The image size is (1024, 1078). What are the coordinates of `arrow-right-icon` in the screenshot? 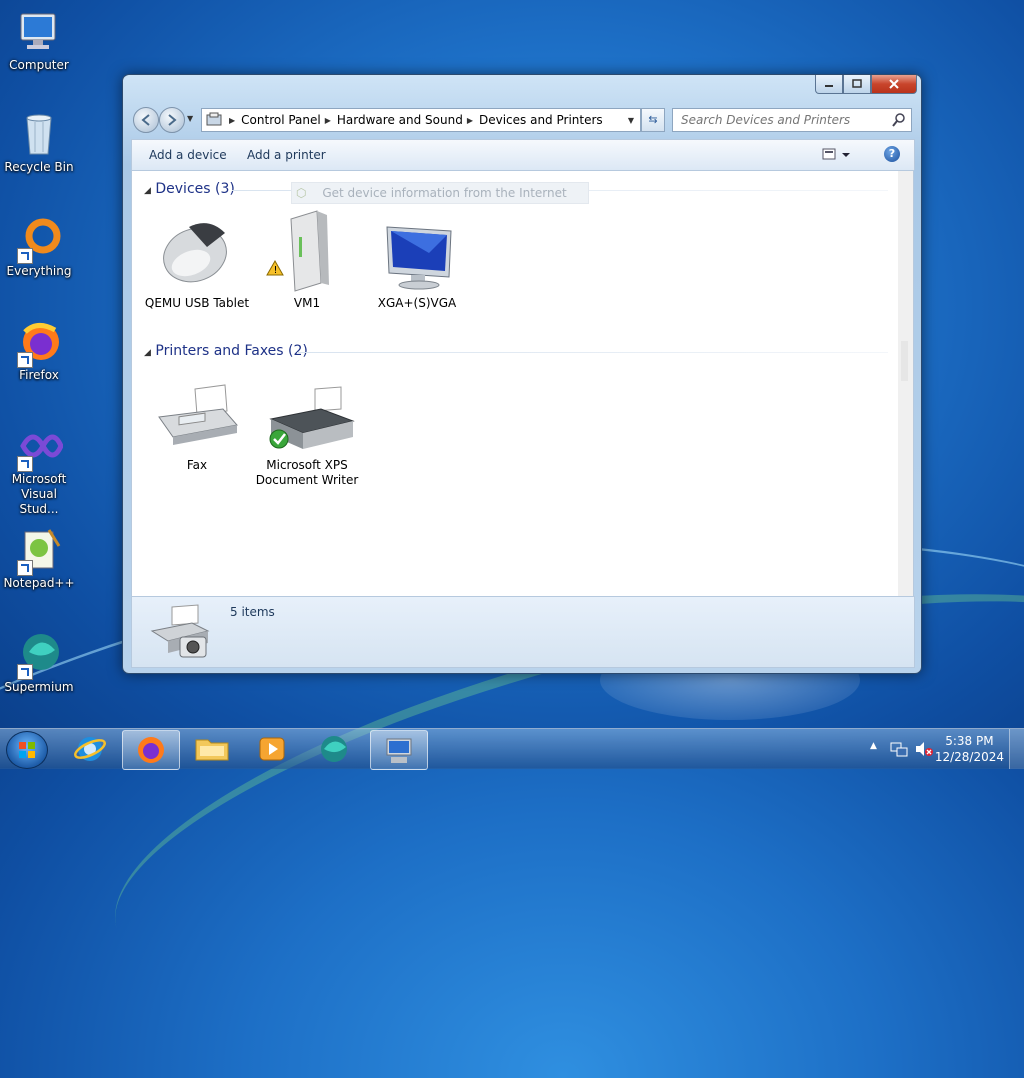 It's located at (172, 120).